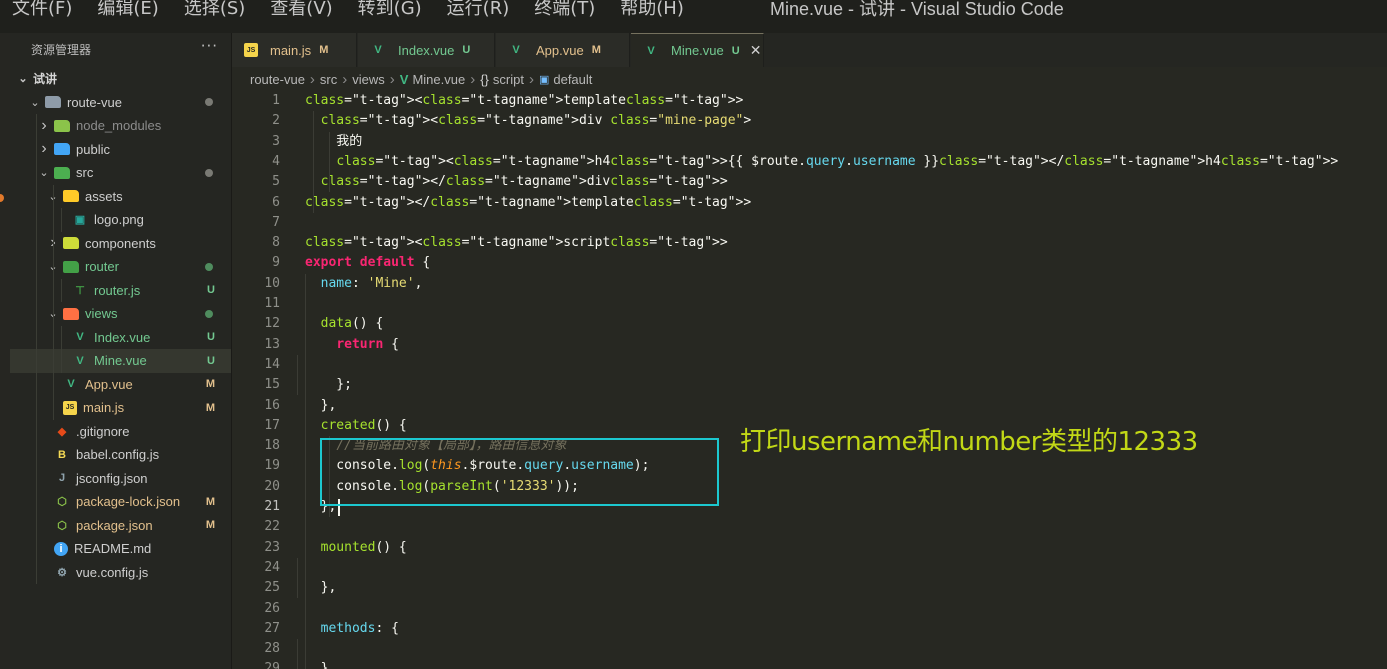 Image resolution: width=1387 pixels, height=669 pixels. What do you see at coordinates (120, 384) in the screenshot?
I see `tree-item: ·VApp.vueM` at bounding box center [120, 384].